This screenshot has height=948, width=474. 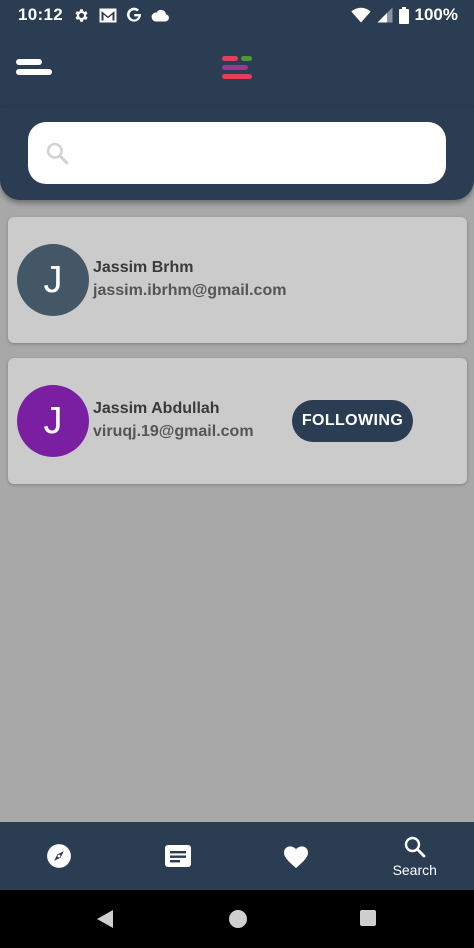 What do you see at coordinates (40, 14) in the screenshot?
I see `status-time: 10:12` at bounding box center [40, 14].